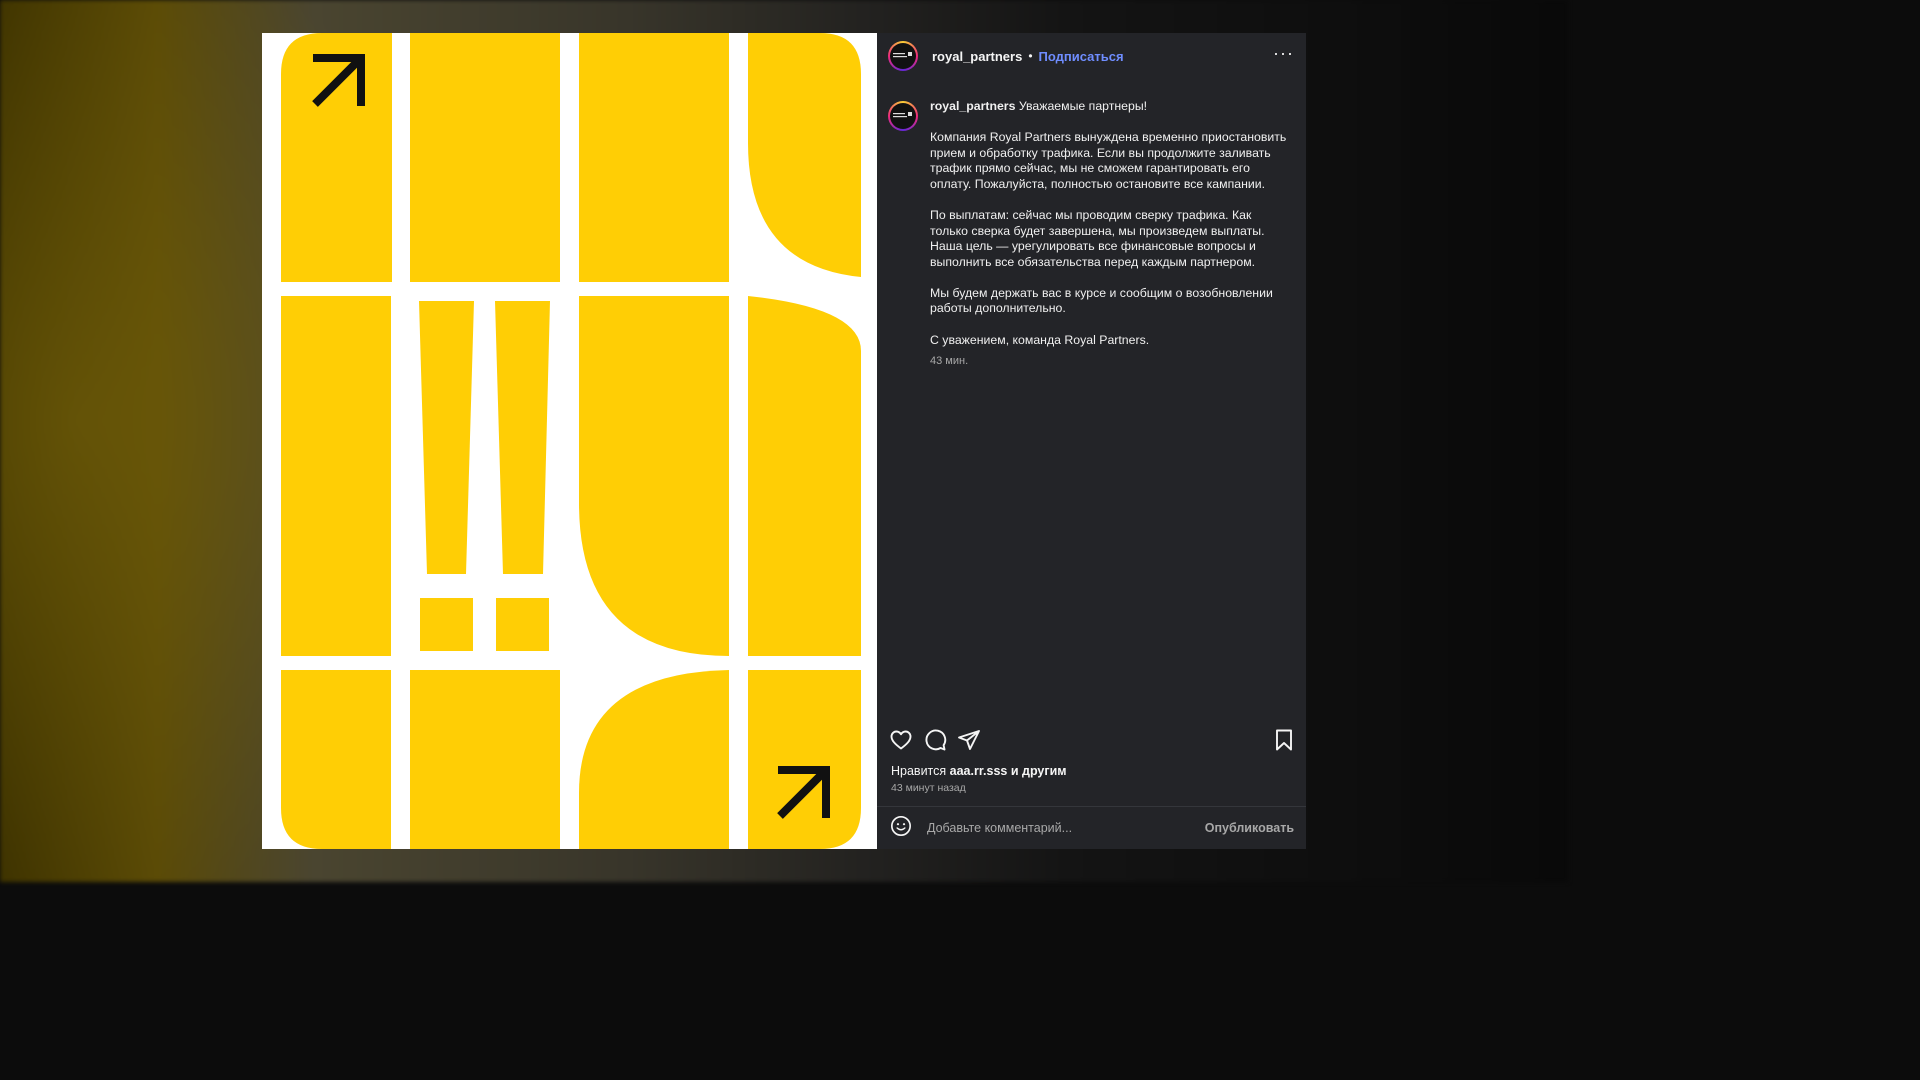  I want to click on publish-button: Опубликовать, so click(1249, 828).